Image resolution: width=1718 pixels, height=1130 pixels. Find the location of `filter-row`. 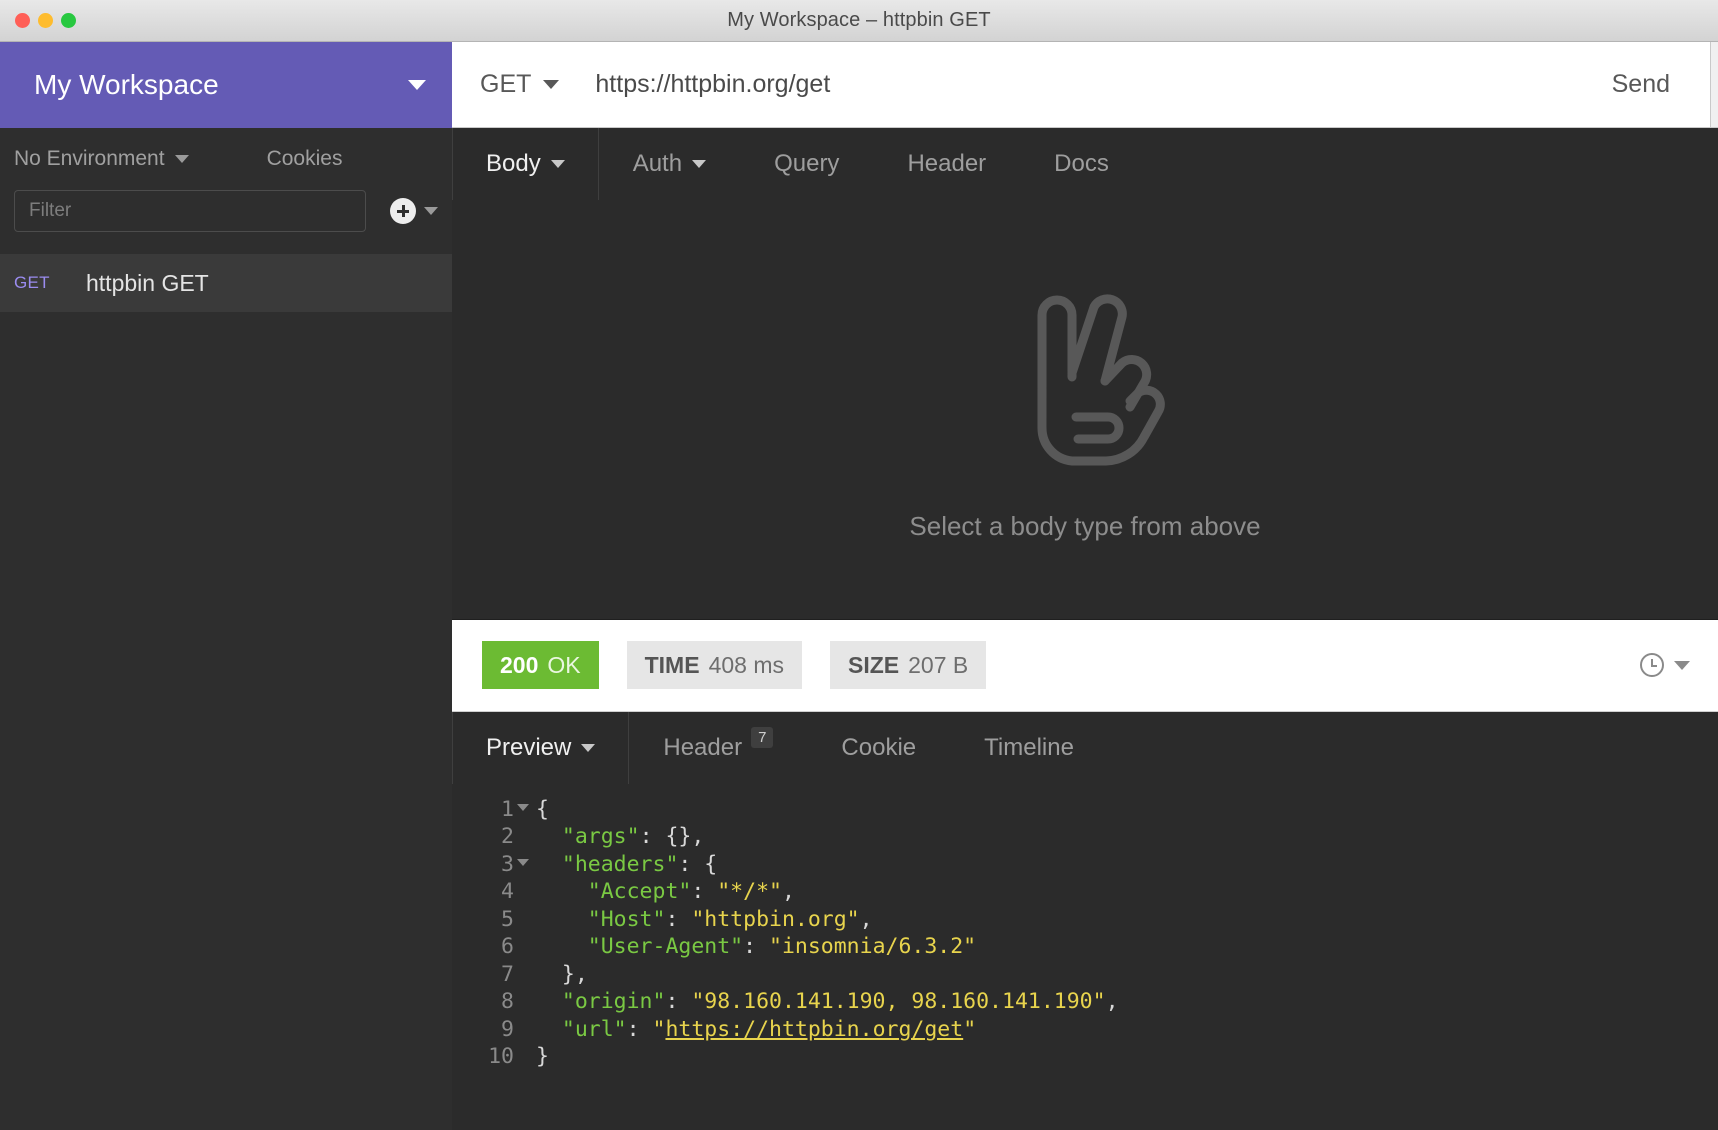

filter-row is located at coordinates (226, 222).